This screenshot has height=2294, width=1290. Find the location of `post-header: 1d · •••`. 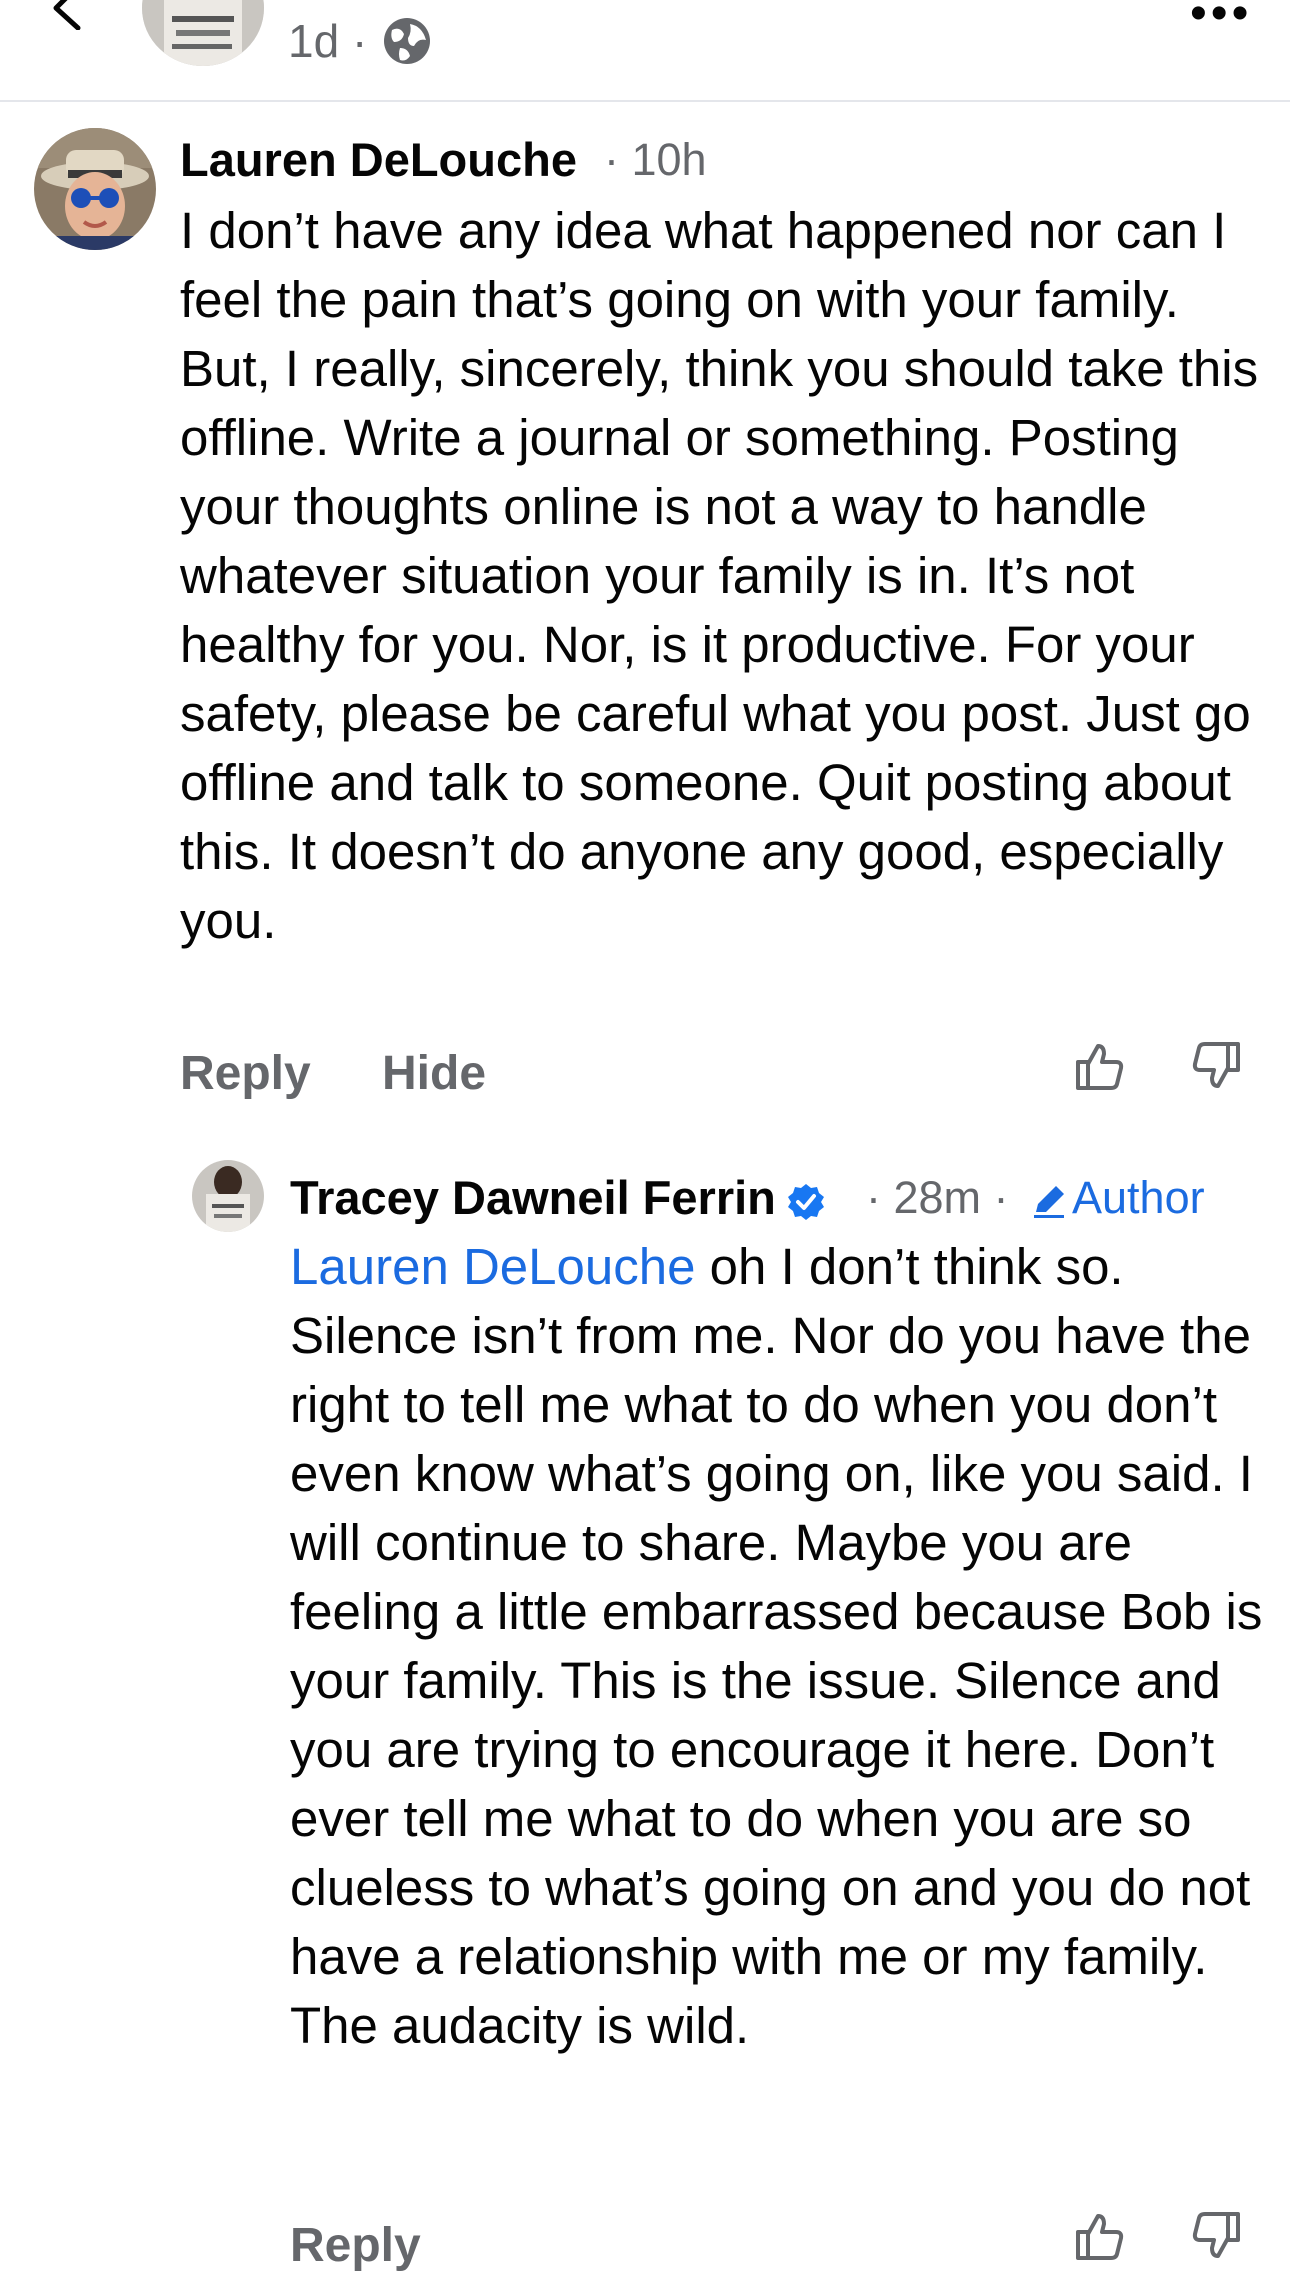

post-header: 1d · ••• is located at coordinates (645, 51).